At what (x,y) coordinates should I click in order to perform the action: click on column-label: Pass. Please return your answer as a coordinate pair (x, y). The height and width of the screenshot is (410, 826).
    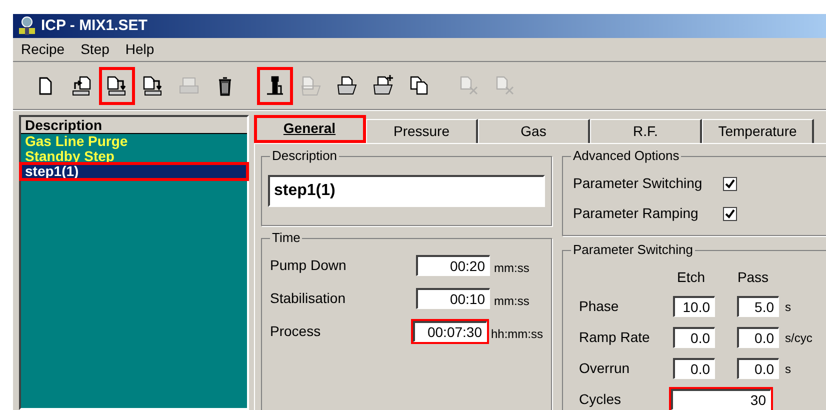
    Looking at the image, I should click on (753, 277).